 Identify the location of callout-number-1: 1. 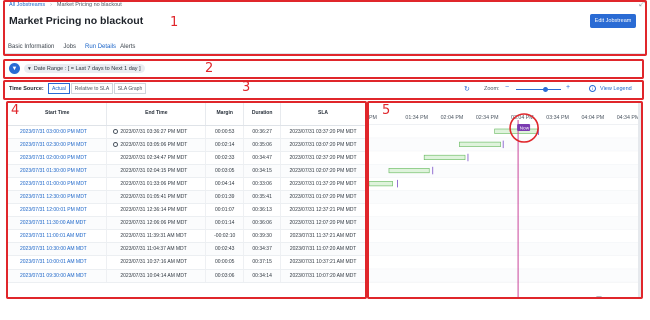
(174, 22).